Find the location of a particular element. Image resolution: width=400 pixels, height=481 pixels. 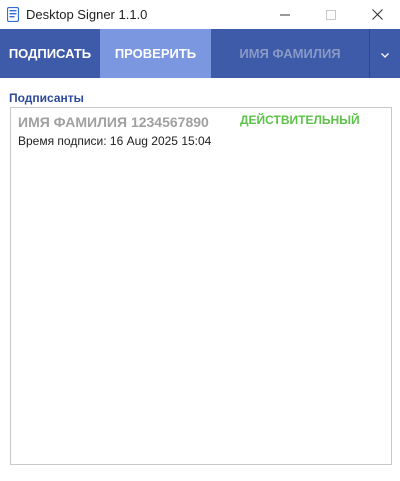

chevron-down-icon is located at coordinates (385, 53).